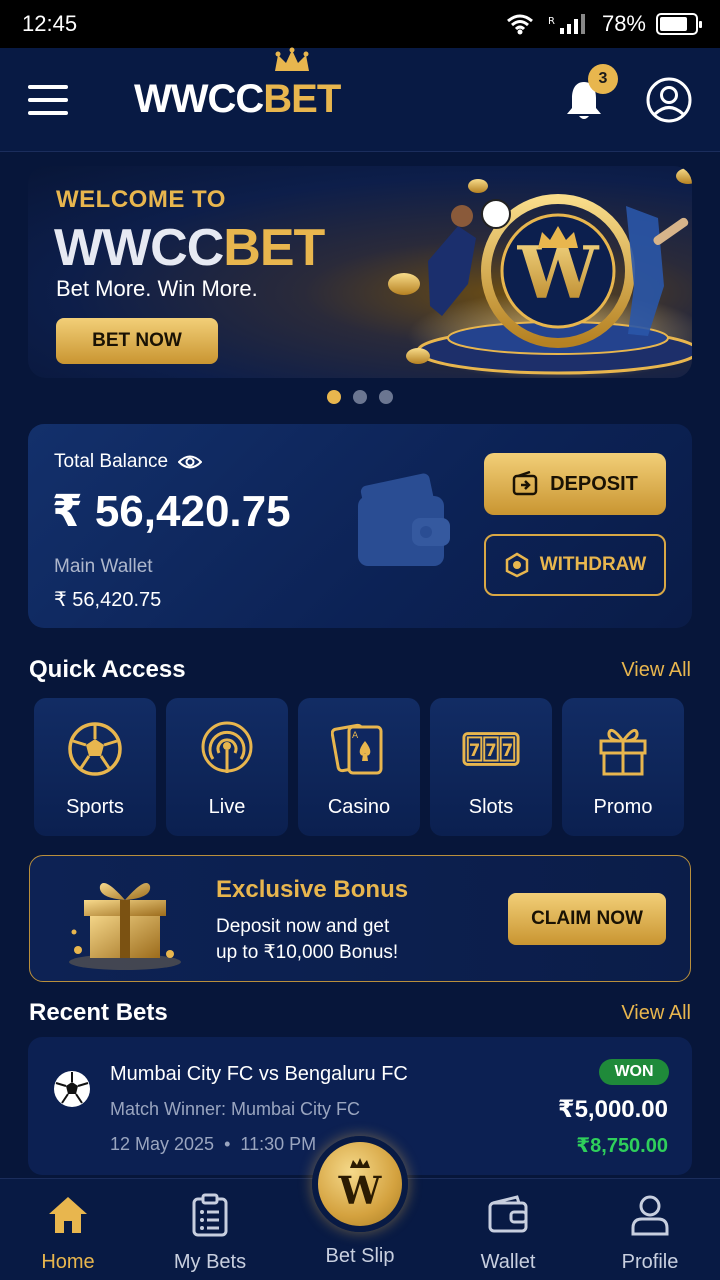 This screenshot has width=720, height=1280. Describe the element at coordinates (360, 1256) in the screenshot. I see `nav-label-bet-slip: Bet Slip` at that location.